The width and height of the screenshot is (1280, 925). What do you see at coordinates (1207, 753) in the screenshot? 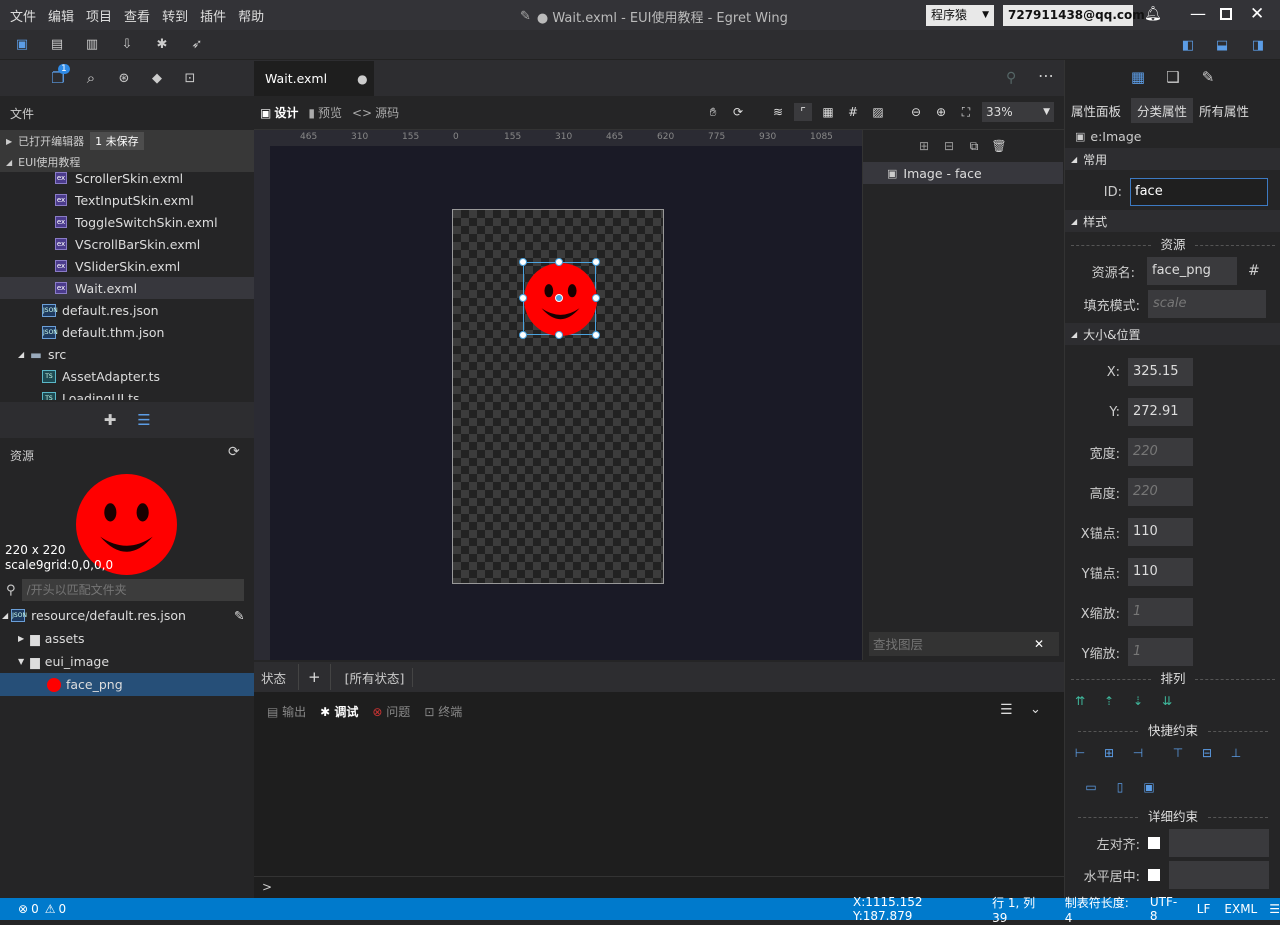
I see `align-vcenter-icon: ⊟` at bounding box center [1207, 753].